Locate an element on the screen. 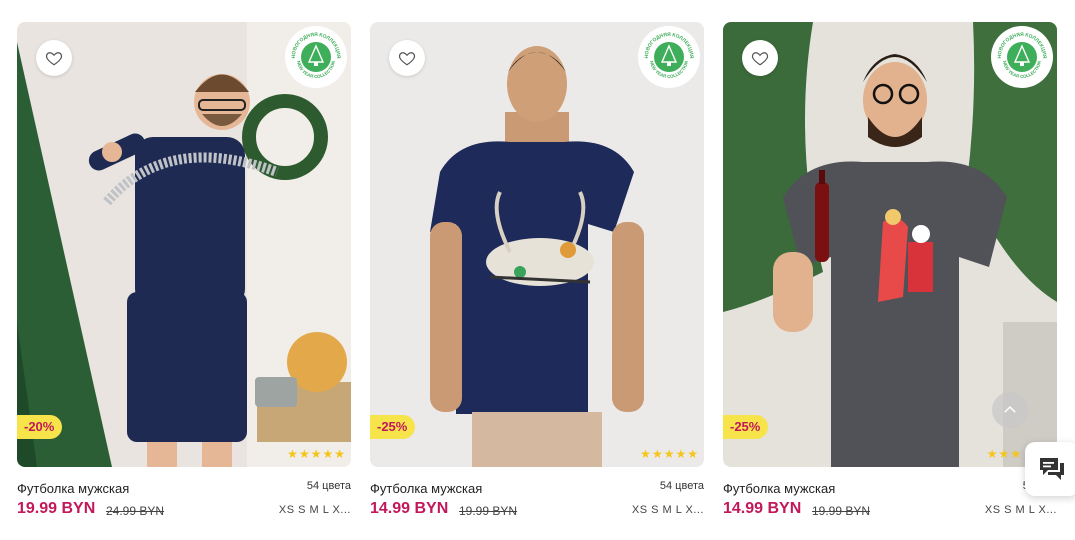  current-price: 19.99 BYN is located at coordinates (56, 508).